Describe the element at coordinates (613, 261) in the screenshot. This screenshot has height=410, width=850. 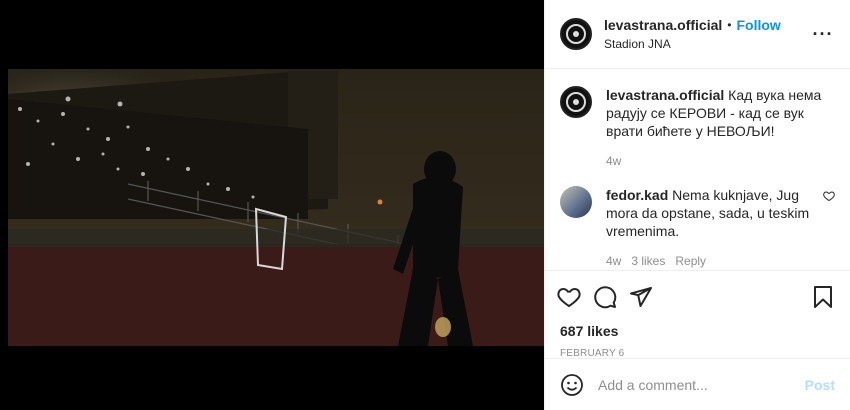
I see `comment-age: 4w` at that location.